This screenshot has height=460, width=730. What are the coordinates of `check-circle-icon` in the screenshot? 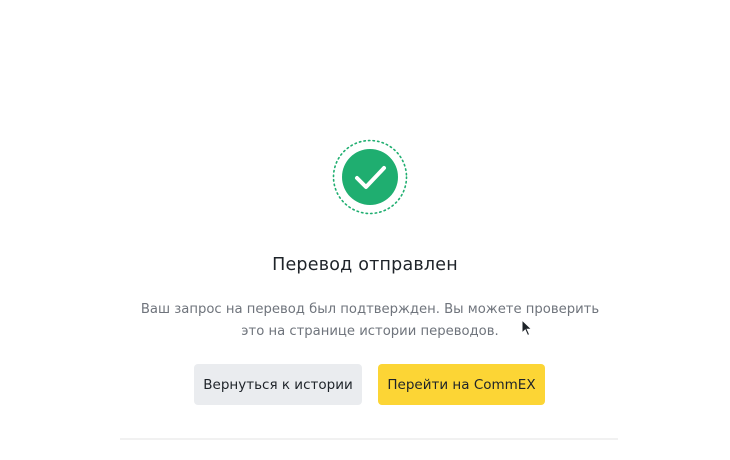 It's located at (370, 177).